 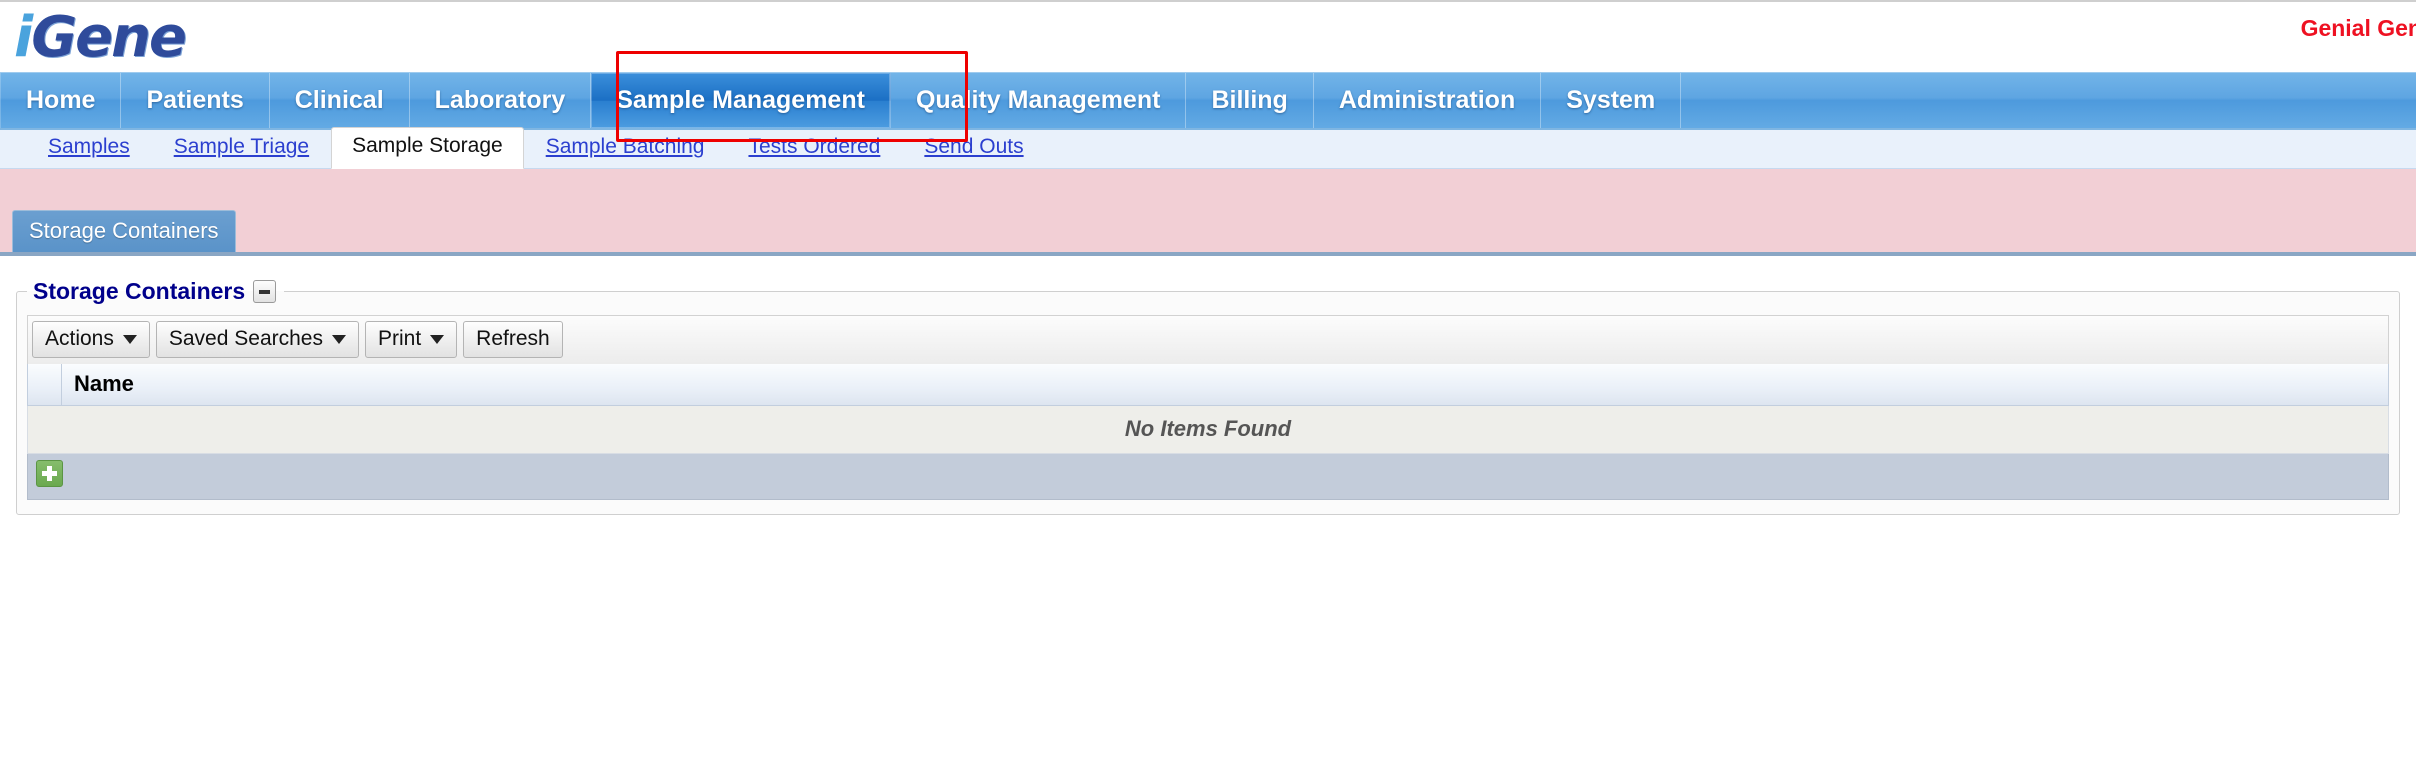 I want to click on refresh-button-label: Refresh, so click(x=513, y=338).